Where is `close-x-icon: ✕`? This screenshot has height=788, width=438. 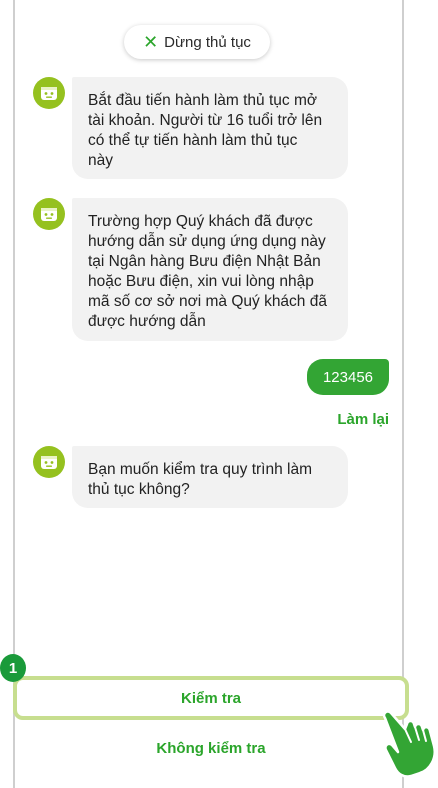 close-x-icon: ✕ is located at coordinates (151, 42).